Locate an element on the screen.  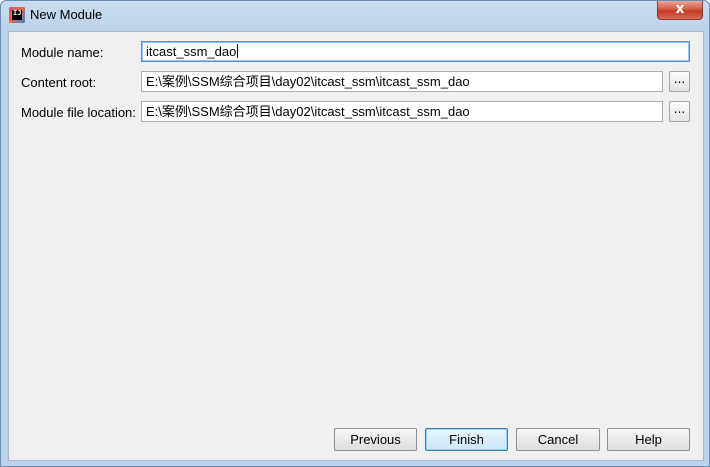
module-name-value: itcast_ssm_dao is located at coordinates (191, 51).